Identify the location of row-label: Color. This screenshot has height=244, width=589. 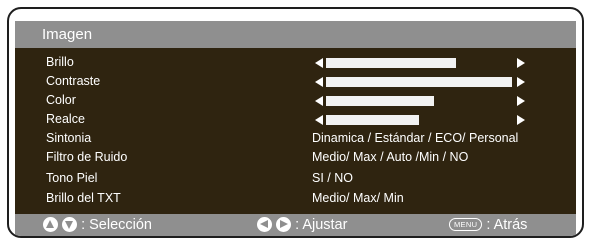
(61, 100).